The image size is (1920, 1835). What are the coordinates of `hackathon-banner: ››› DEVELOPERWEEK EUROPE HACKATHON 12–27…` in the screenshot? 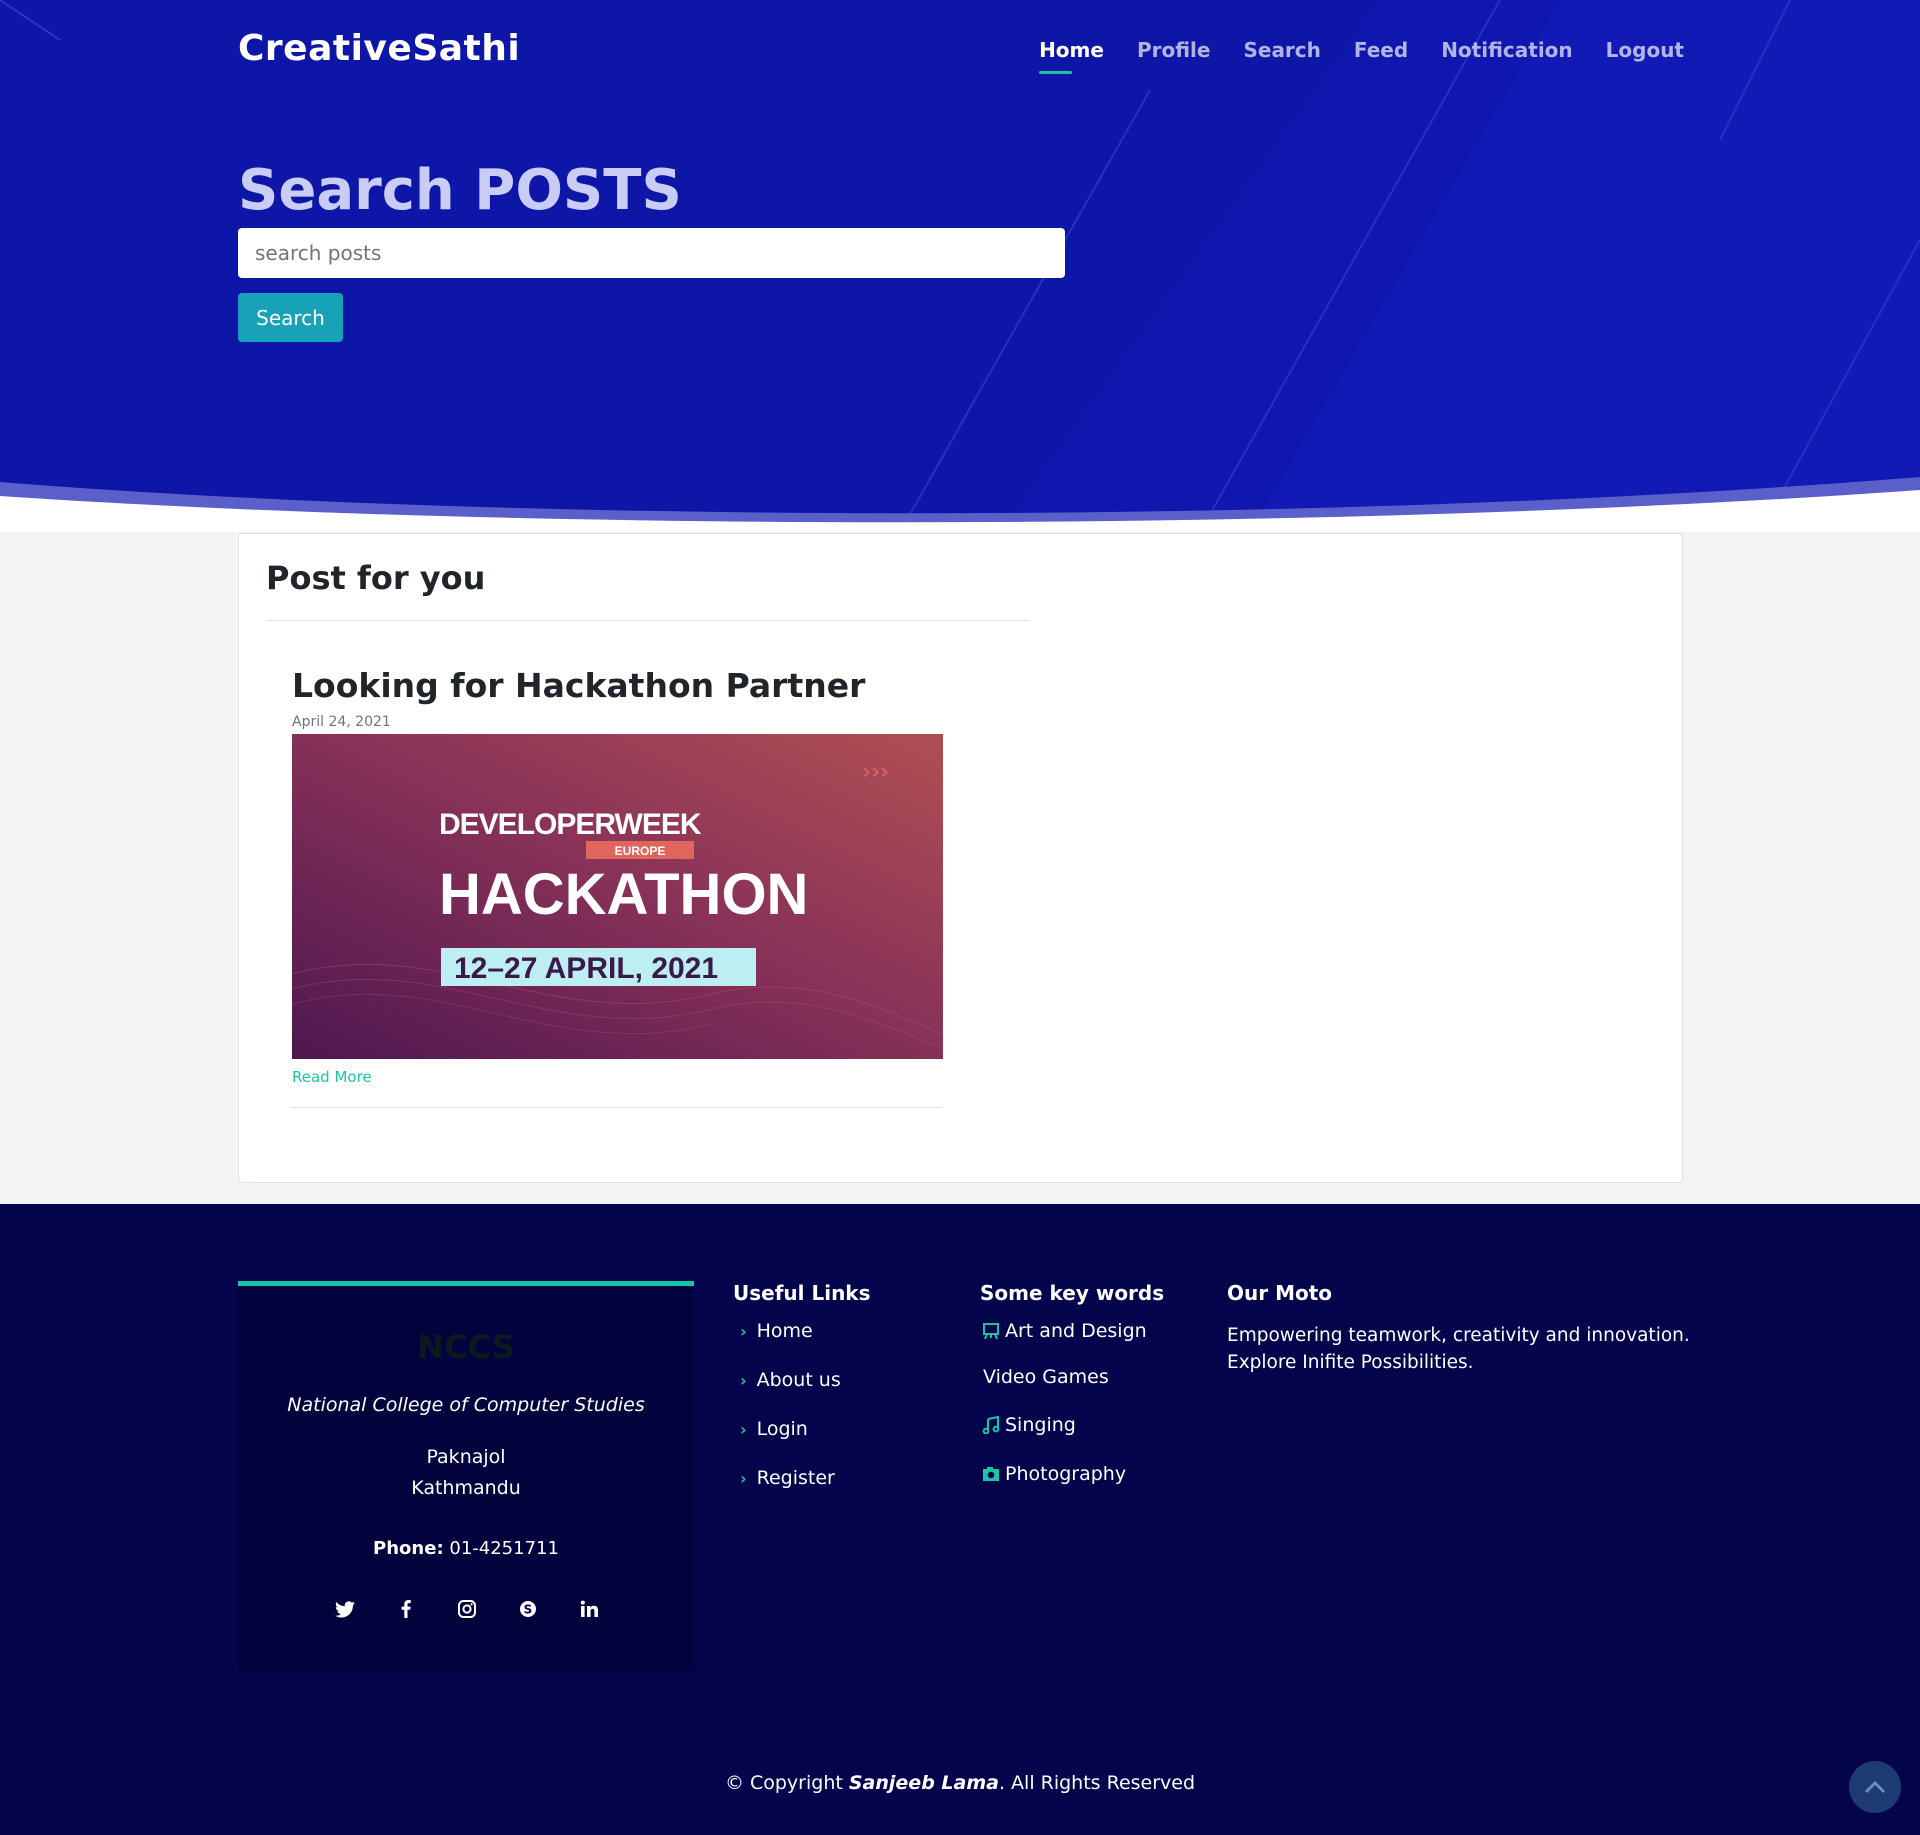 It's located at (617, 896).